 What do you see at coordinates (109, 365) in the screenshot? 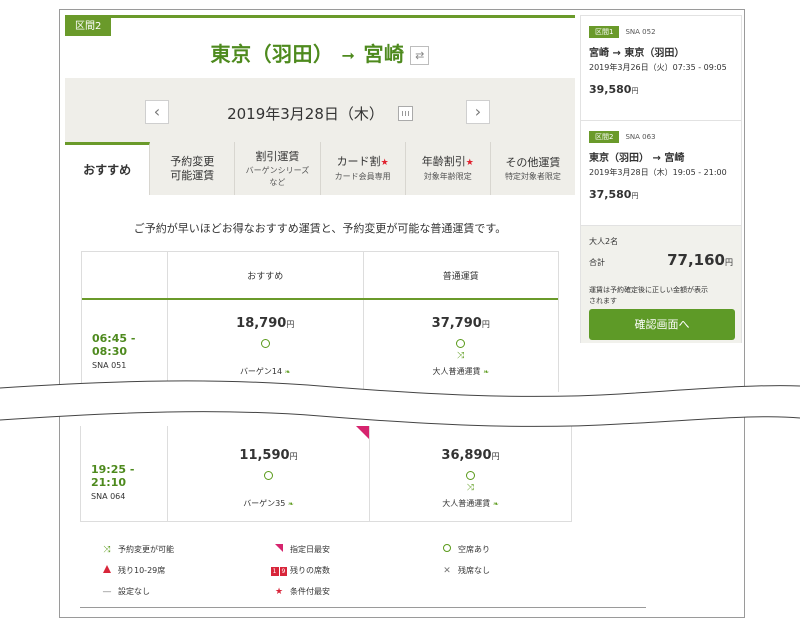
I see `flight-number: SNA 051` at bounding box center [109, 365].